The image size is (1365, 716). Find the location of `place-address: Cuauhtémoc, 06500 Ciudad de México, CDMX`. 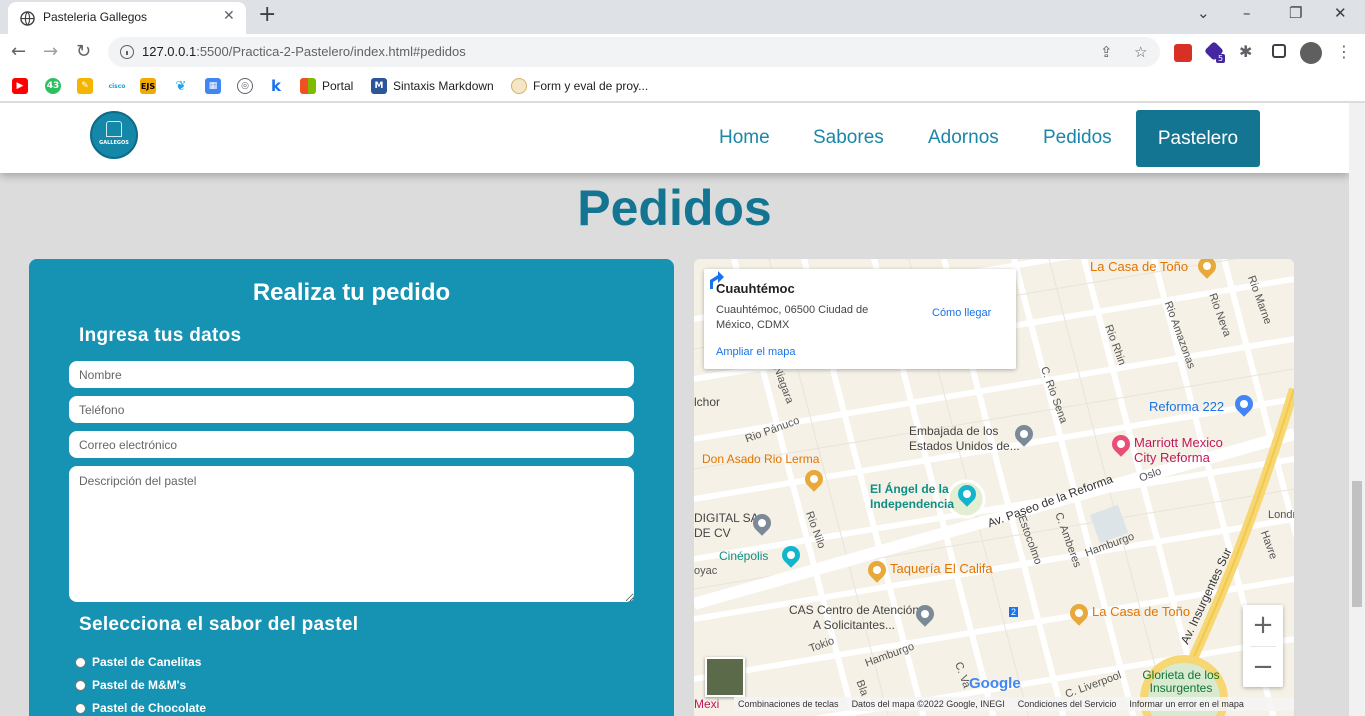

place-address: Cuauhtémoc, 06500 Ciudad de México, CDMX is located at coordinates (792, 317).